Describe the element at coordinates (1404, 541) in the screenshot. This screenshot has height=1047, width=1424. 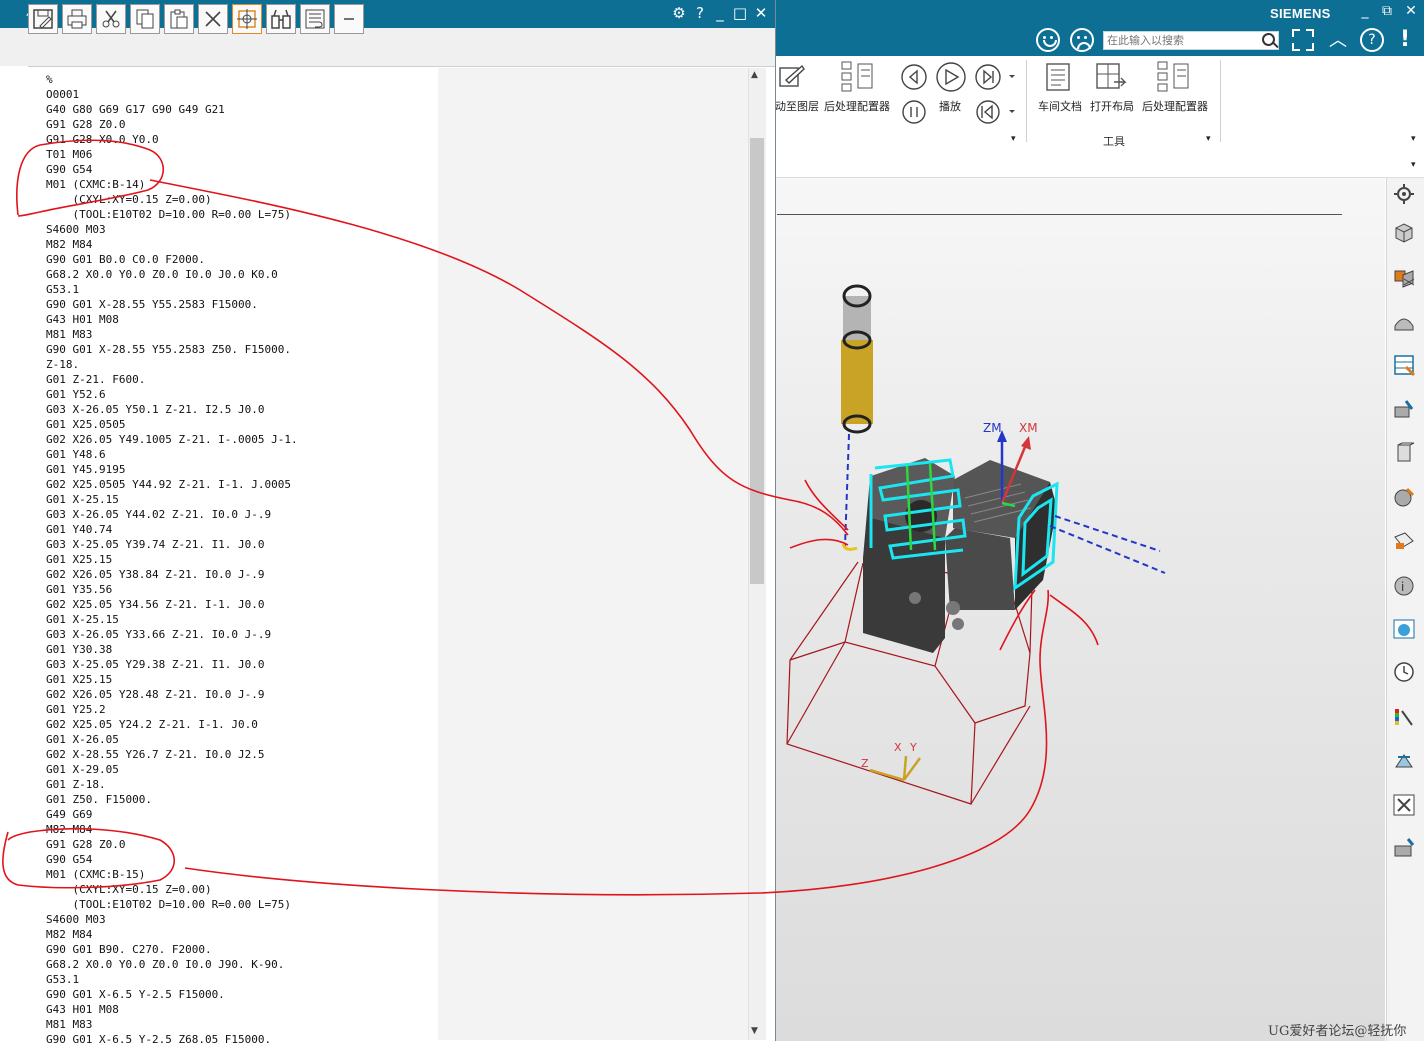
I see `reuse-library-icon` at that location.